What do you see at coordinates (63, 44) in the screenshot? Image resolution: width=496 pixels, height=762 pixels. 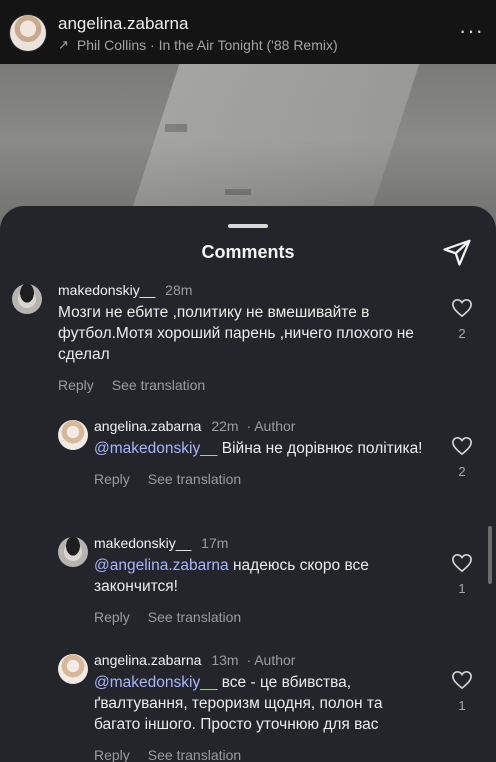 I see `arrow-music-icon: ↗` at bounding box center [63, 44].